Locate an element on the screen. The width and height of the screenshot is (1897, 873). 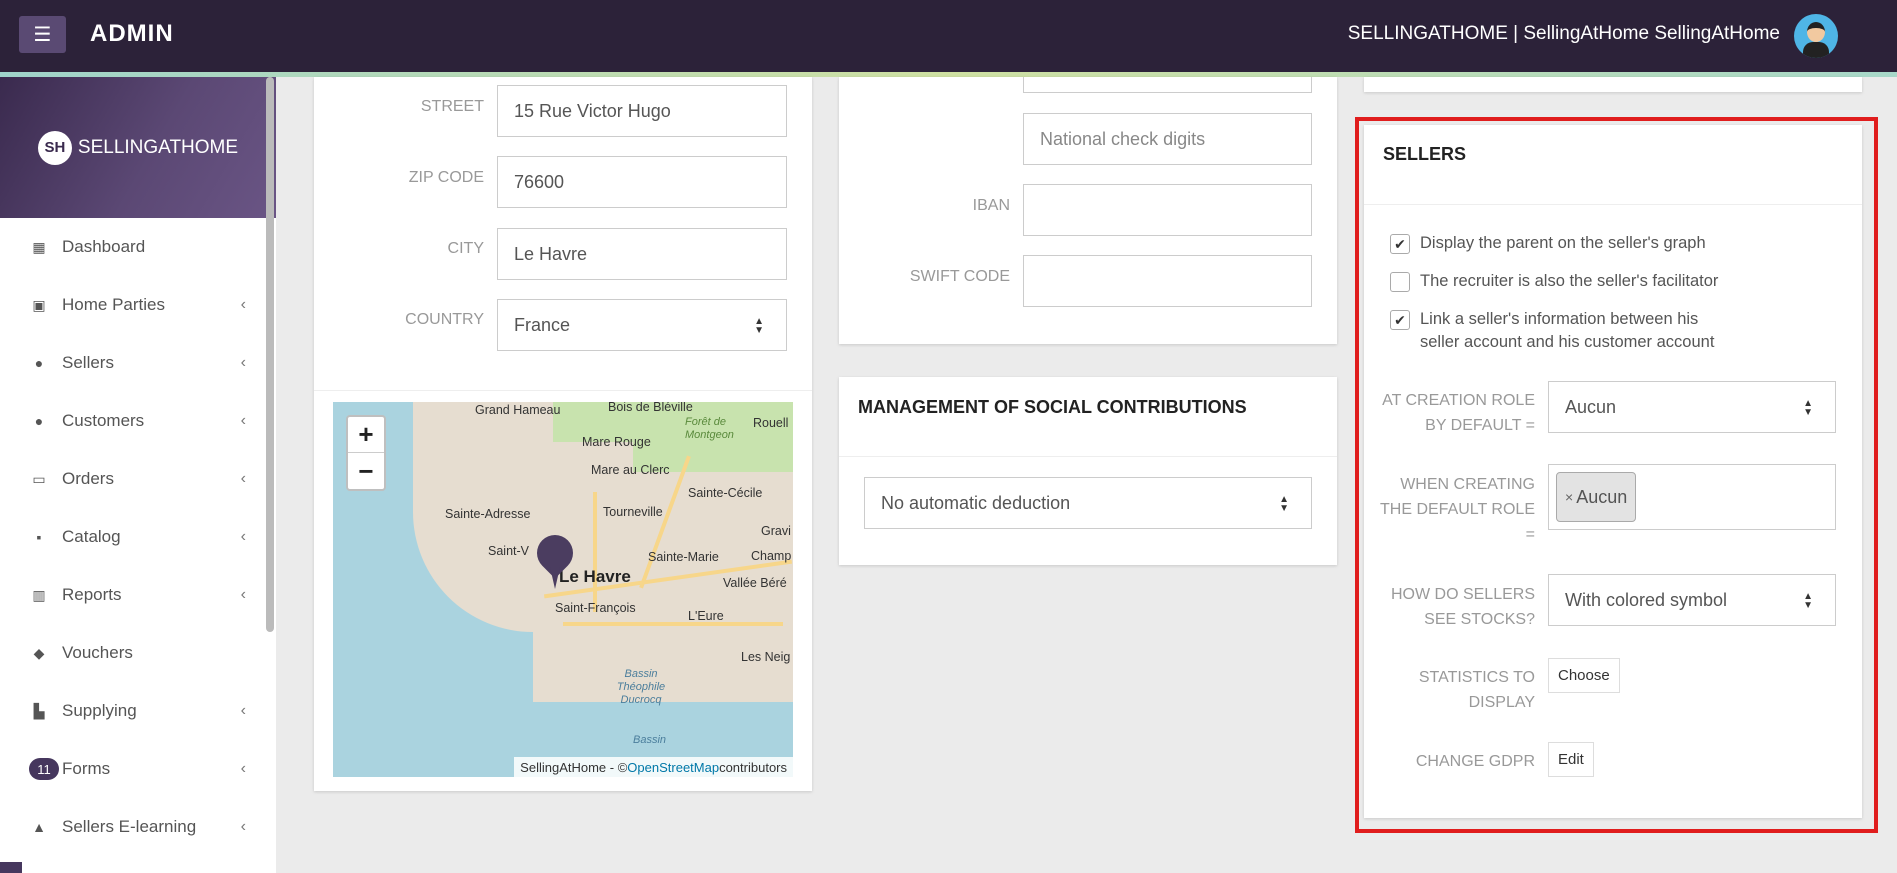
recruiter-facilitator-checkbox is located at coordinates (1400, 282).